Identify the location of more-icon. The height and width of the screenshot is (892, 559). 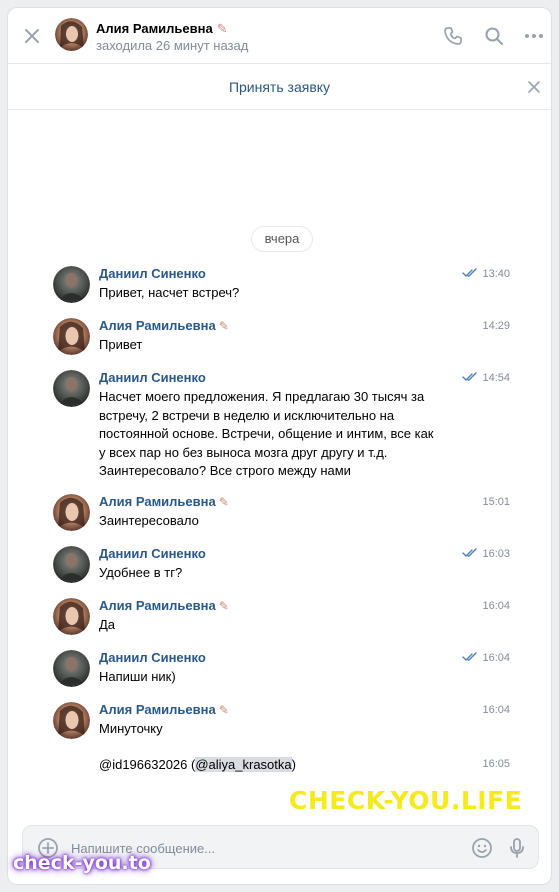
(534, 36).